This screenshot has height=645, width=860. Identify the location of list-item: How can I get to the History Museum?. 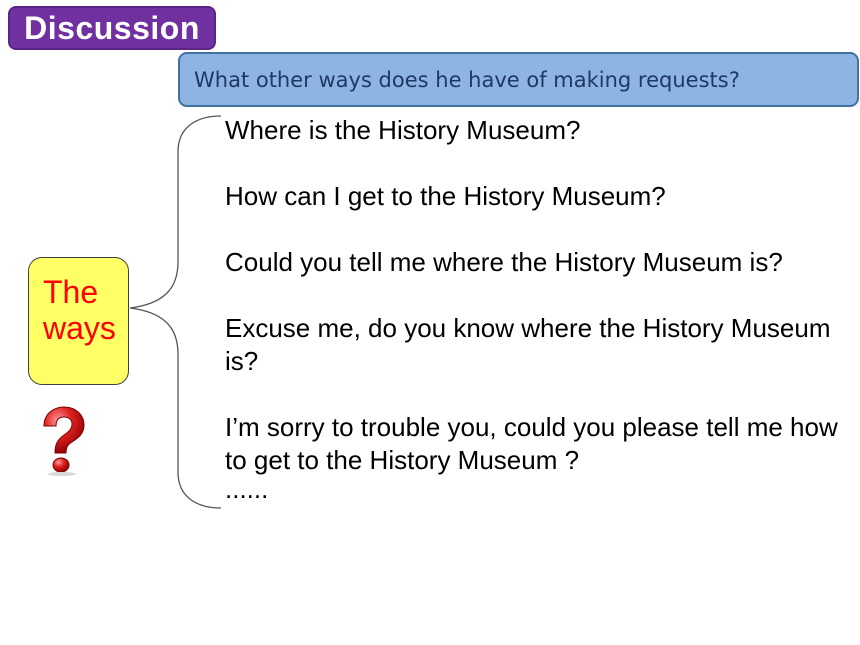
(445, 196).